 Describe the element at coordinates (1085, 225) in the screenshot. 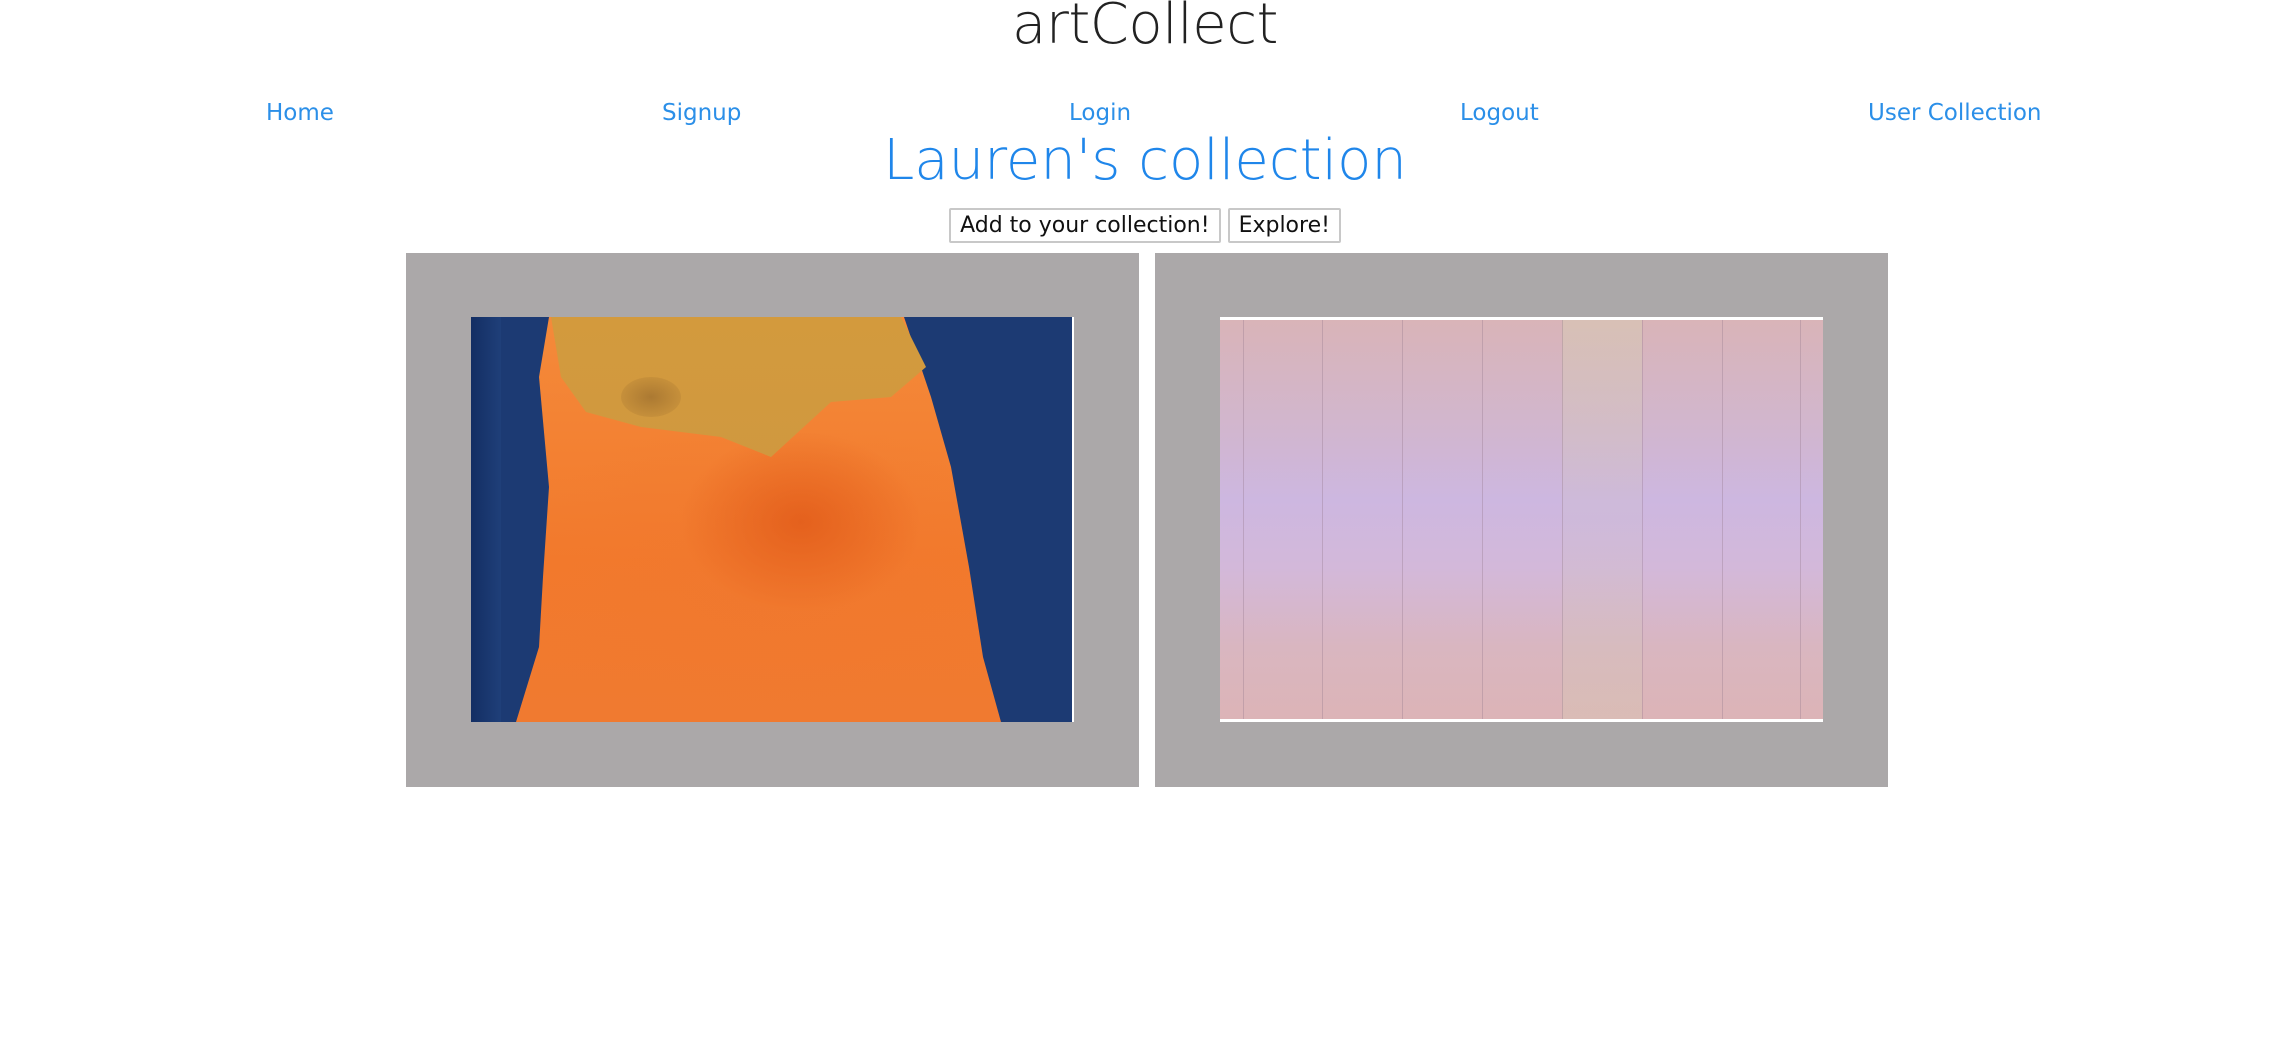

I see `add-to-collection-button: Add to your collection!` at that location.